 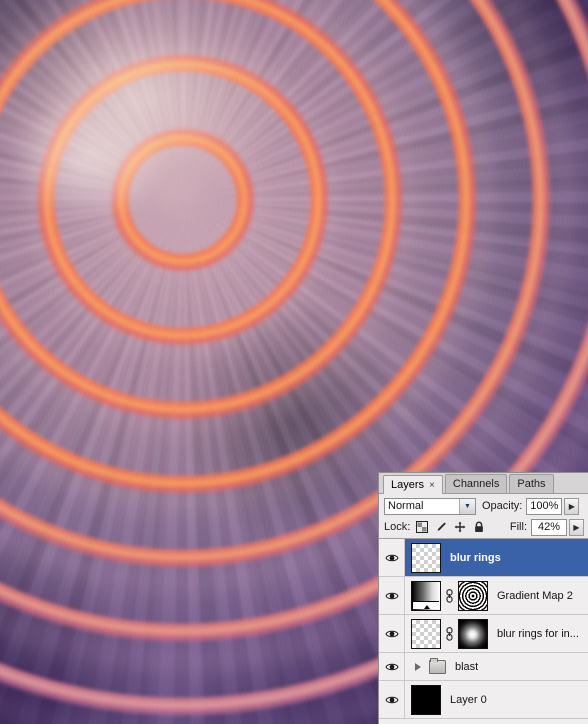 I want to click on table-row: Gradient Map 2, so click(x=483, y=596).